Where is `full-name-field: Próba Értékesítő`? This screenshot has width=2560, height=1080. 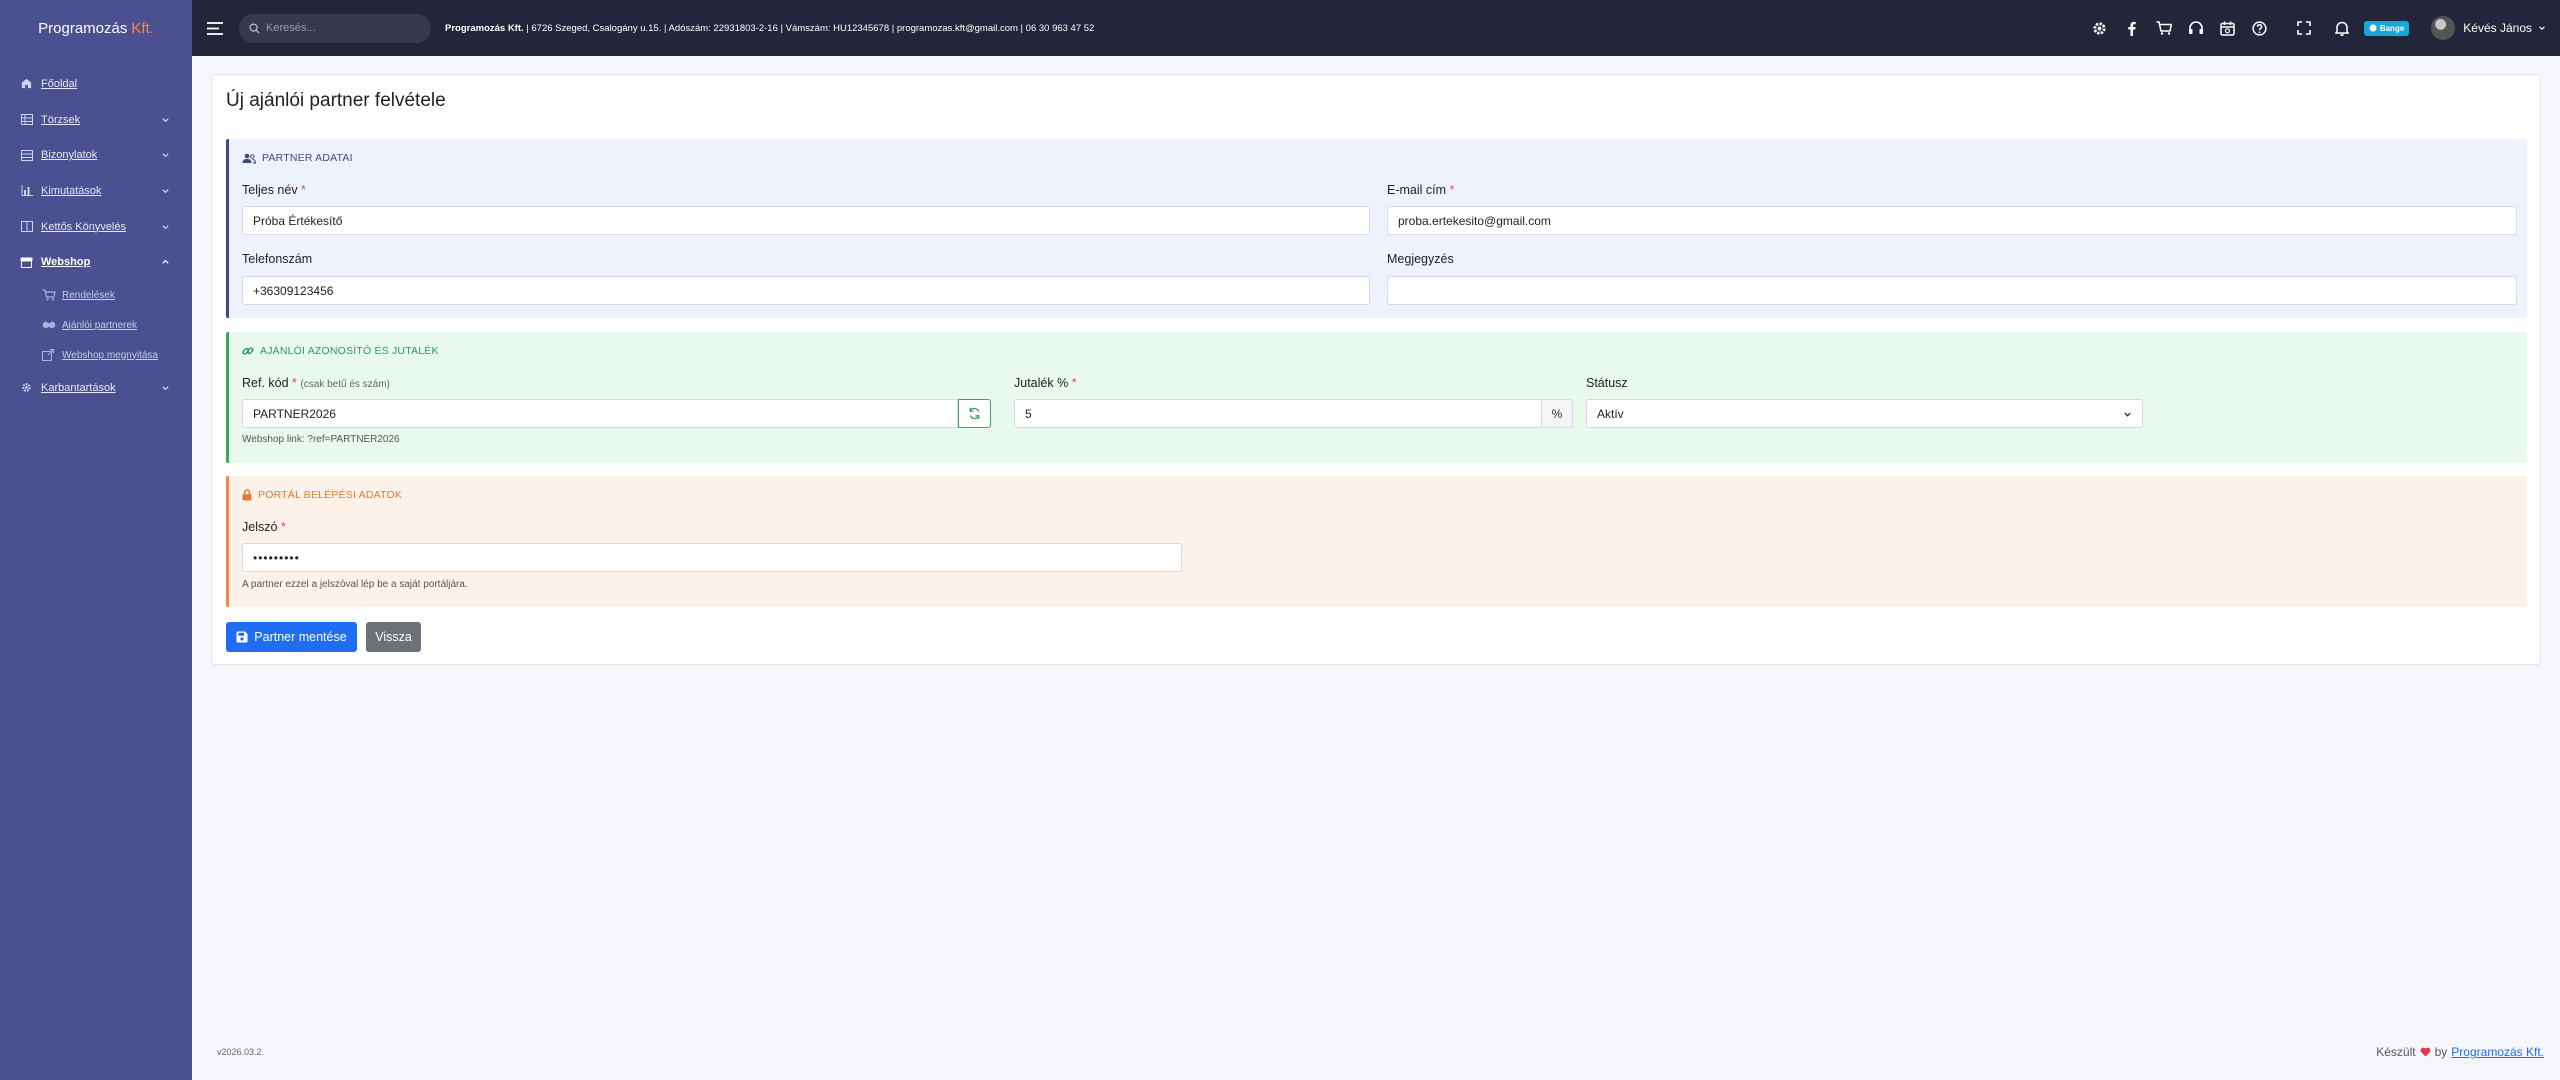 full-name-field: Próba Értékesítő is located at coordinates (806, 220).